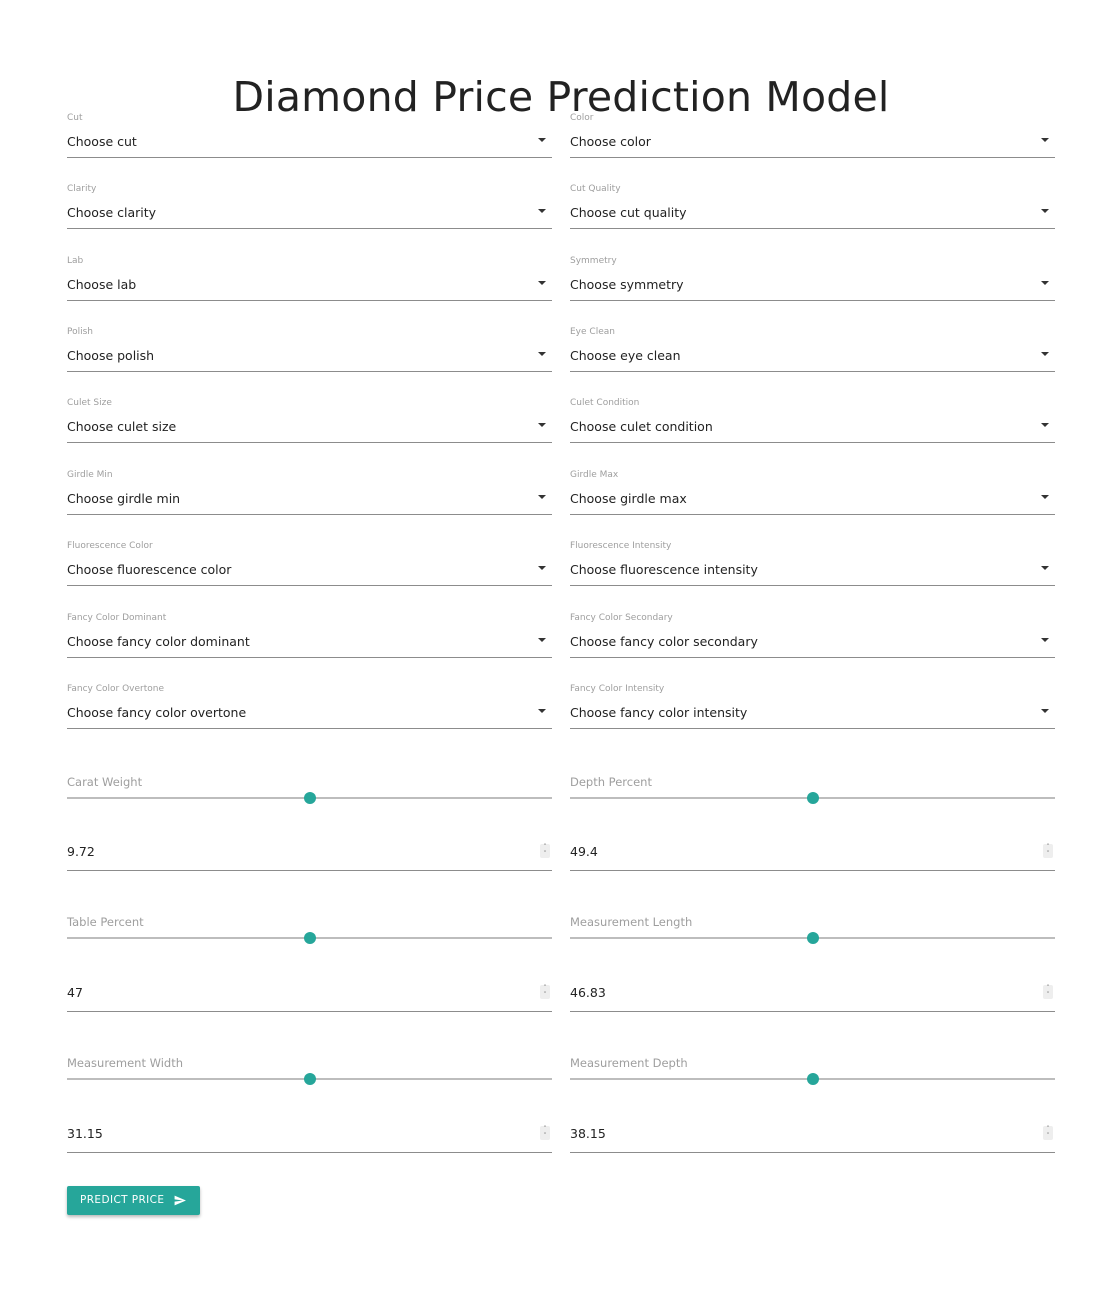 The image size is (1111, 1306). Describe the element at coordinates (812, 938) in the screenshot. I see `measurement-length-slider-handle` at that location.